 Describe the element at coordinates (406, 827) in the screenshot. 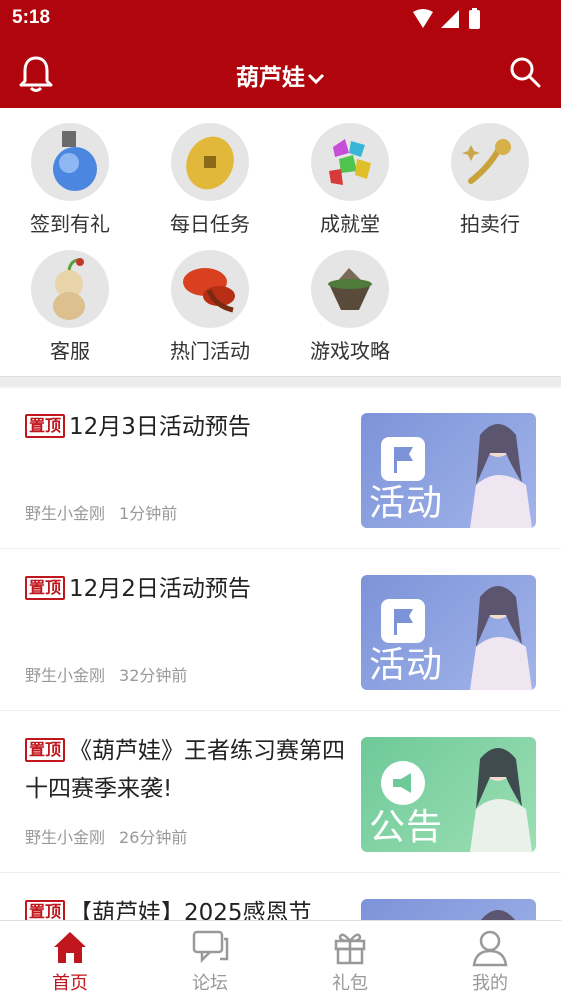

I see `thumbnail-label: 公告` at that location.